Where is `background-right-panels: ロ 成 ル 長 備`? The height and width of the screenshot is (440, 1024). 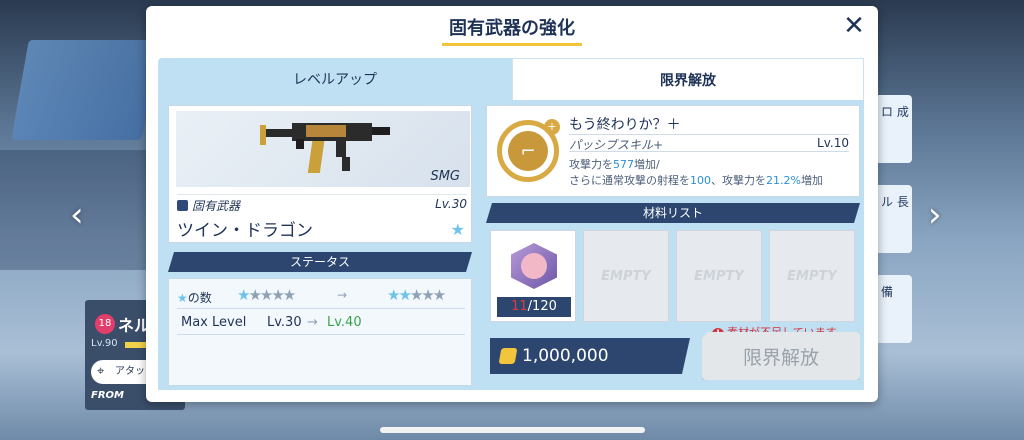 background-right-panels: ロ 成 ル 長 備 is located at coordinates (892, 230).